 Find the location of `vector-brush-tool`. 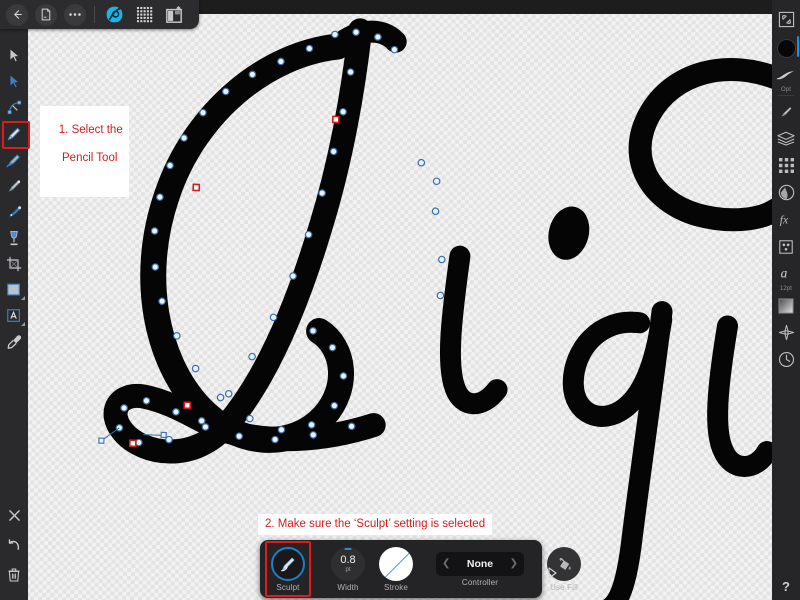

vector-brush-tool is located at coordinates (14, 211).